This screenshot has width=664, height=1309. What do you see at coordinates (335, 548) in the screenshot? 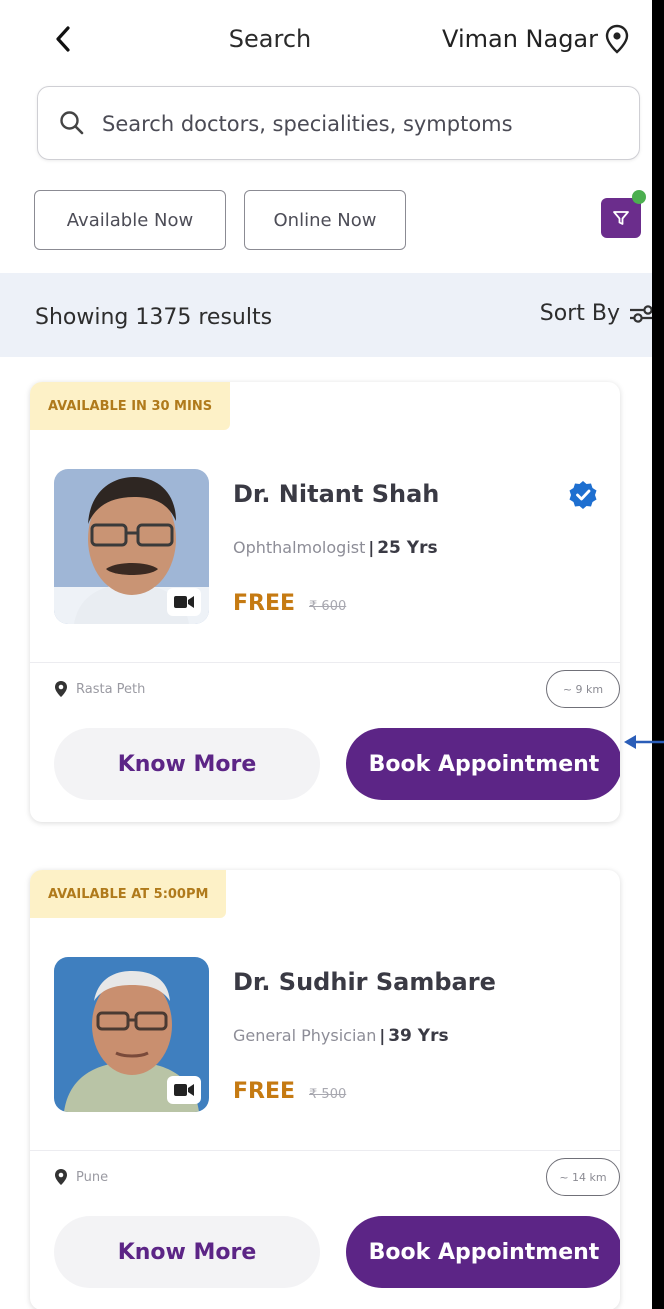
I see `doctor-speciality: Ophthalmologist | 25 Yrs` at bounding box center [335, 548].